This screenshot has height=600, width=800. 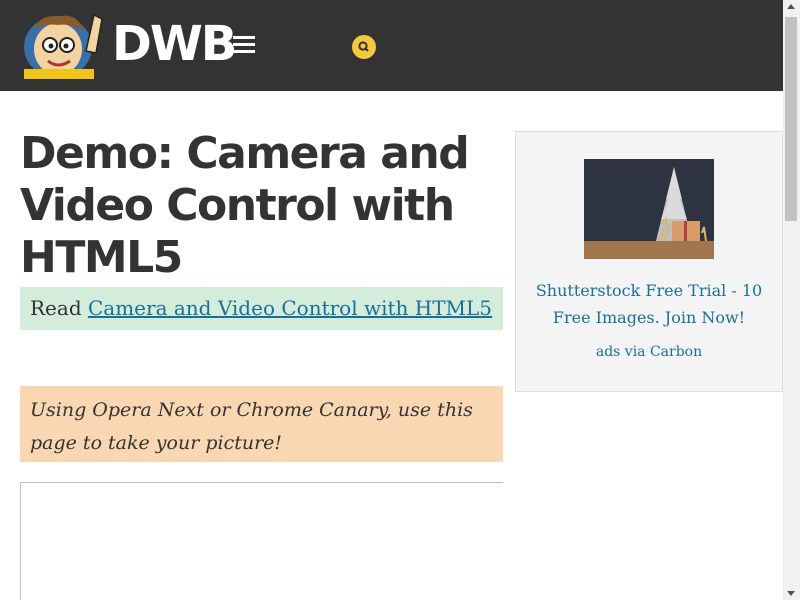 I want to click on search-icon, so click(x=364, y=47).